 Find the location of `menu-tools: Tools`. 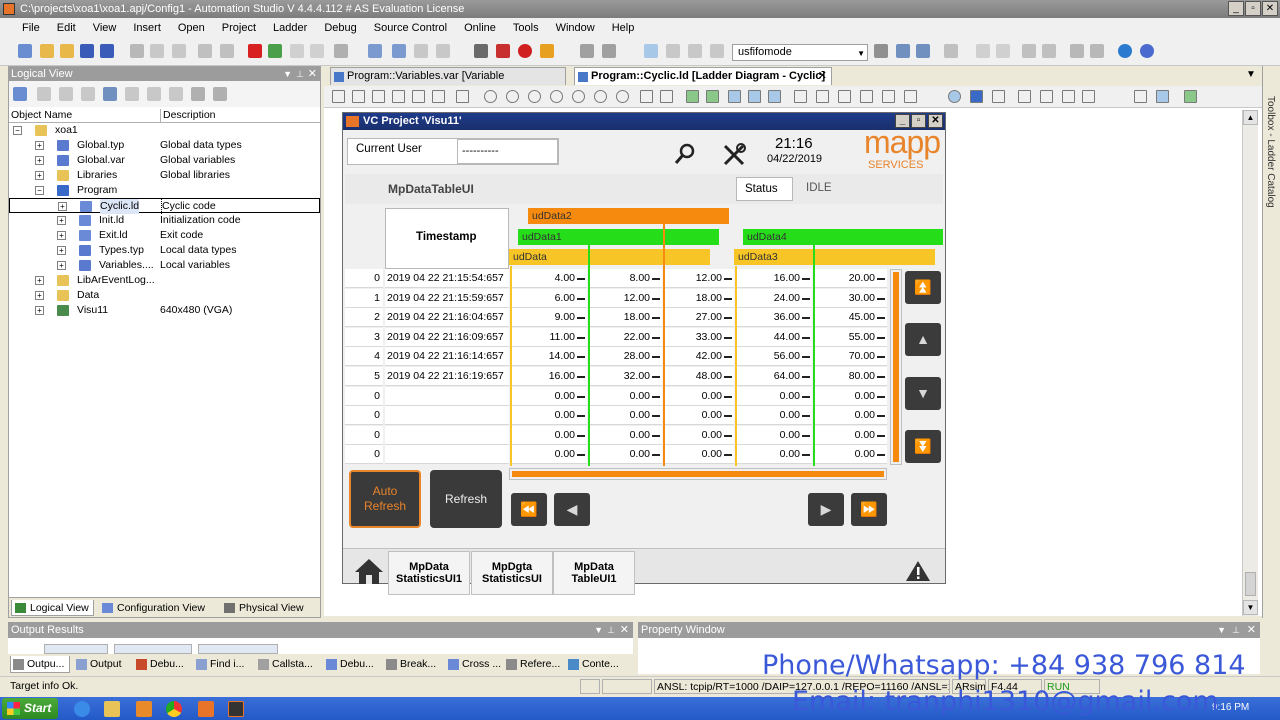

menu-tools: Tools is located at coordinates (526, 28).